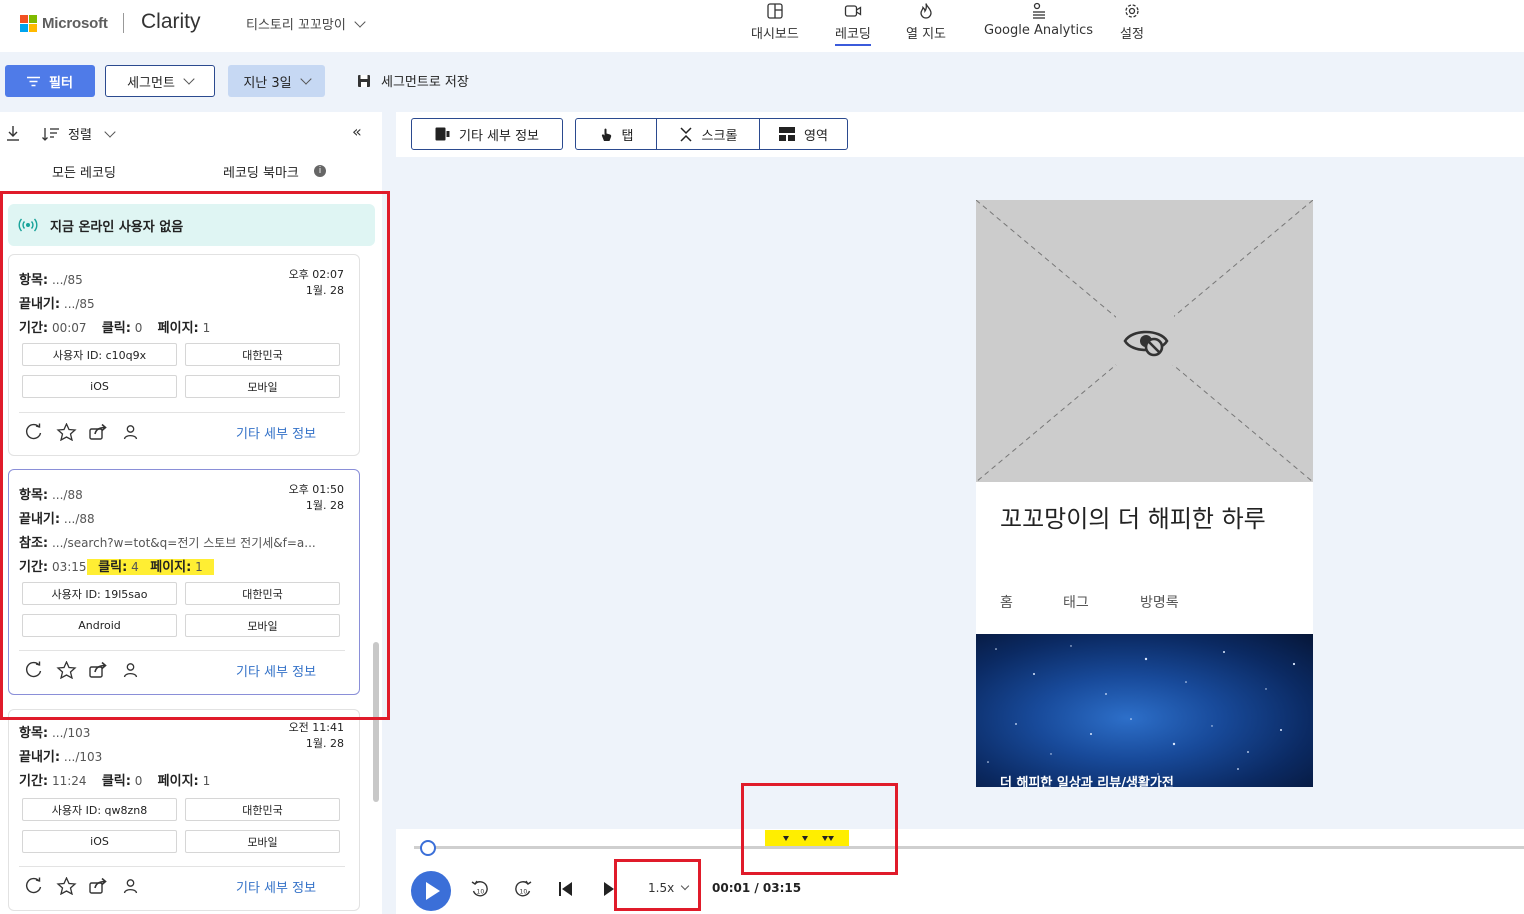 The height and width of the screenshot is (914, 1524). I want to click on masked-image-placeholder, so click(1144, 341).